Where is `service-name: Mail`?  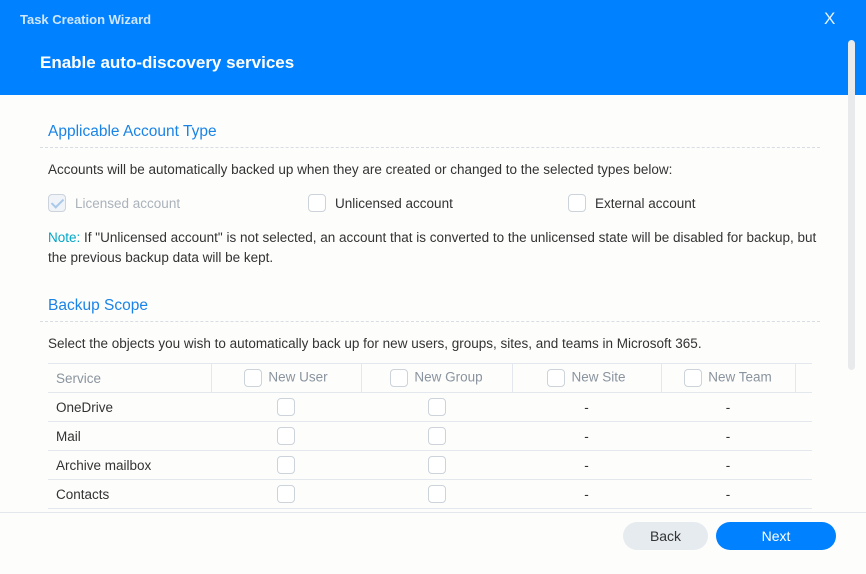
service-name: Mail is located at coordinates (129, 436).